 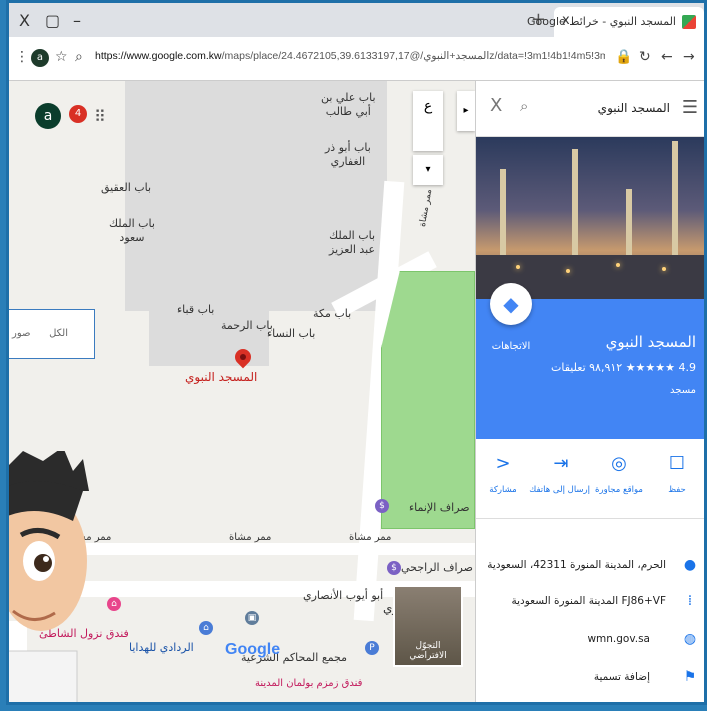 What do you see at coordinates (690, 565) in the screenshot?
I see `location-pin-icon: ●` at bounding box center [690, 565].